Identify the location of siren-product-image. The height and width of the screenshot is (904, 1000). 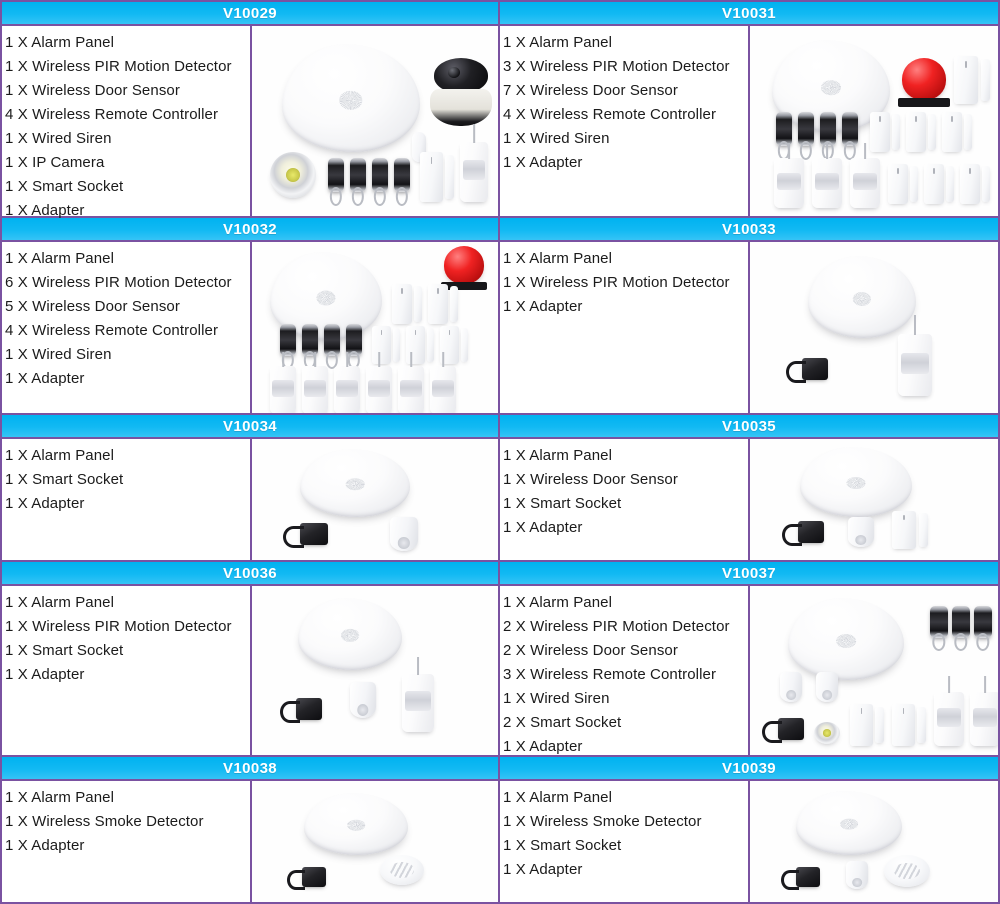
(924, 82).